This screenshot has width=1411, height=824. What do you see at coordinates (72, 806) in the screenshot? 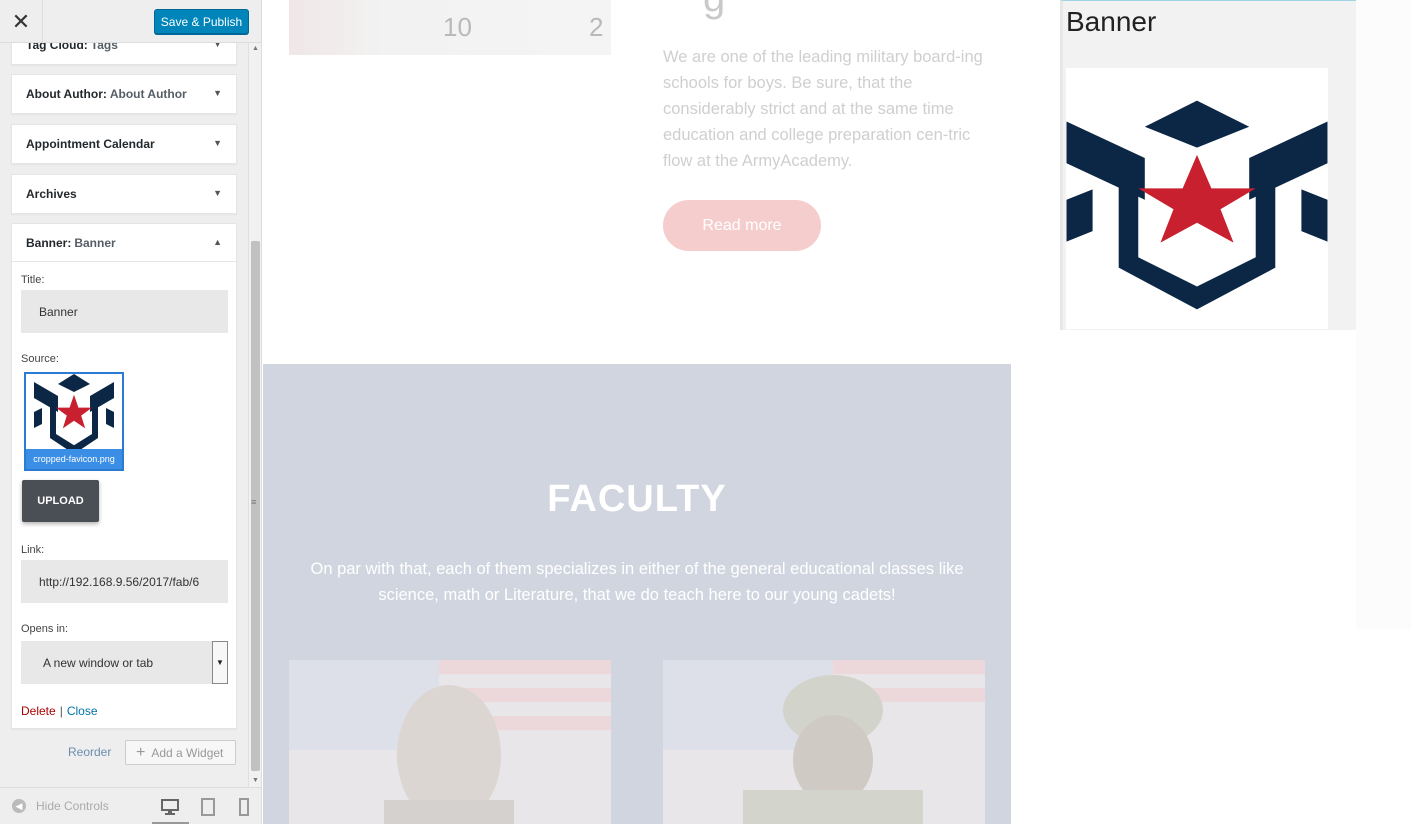
I see `hide-controls-label: Hide Controls` at bounding box center [72, 806].